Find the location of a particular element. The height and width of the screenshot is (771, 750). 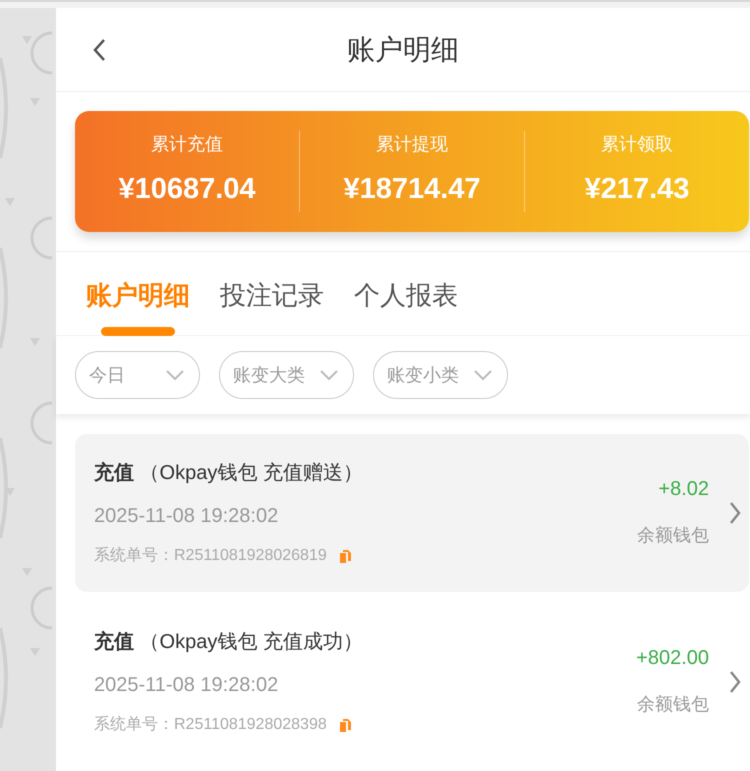

order-number: 系统单号：R2511081928026819 is located at coordinates (210, 556).